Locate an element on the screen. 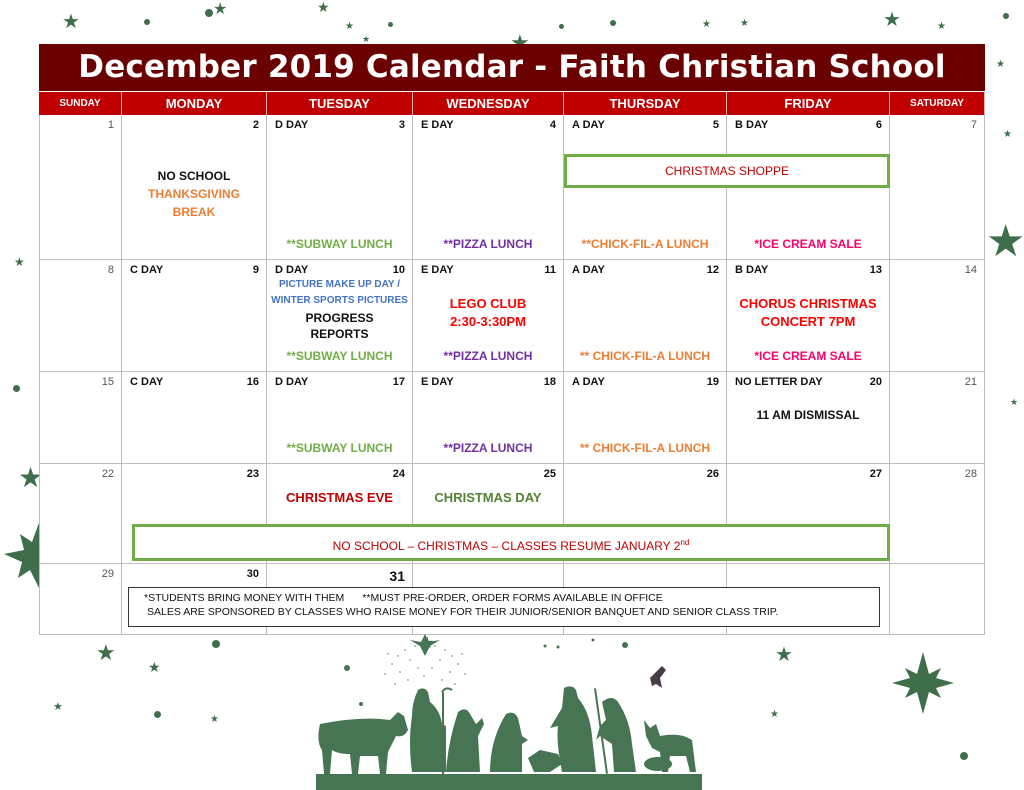 This screenshot has width=1024, height=790. day-cell: 29 is located at coordinates (80, 599).